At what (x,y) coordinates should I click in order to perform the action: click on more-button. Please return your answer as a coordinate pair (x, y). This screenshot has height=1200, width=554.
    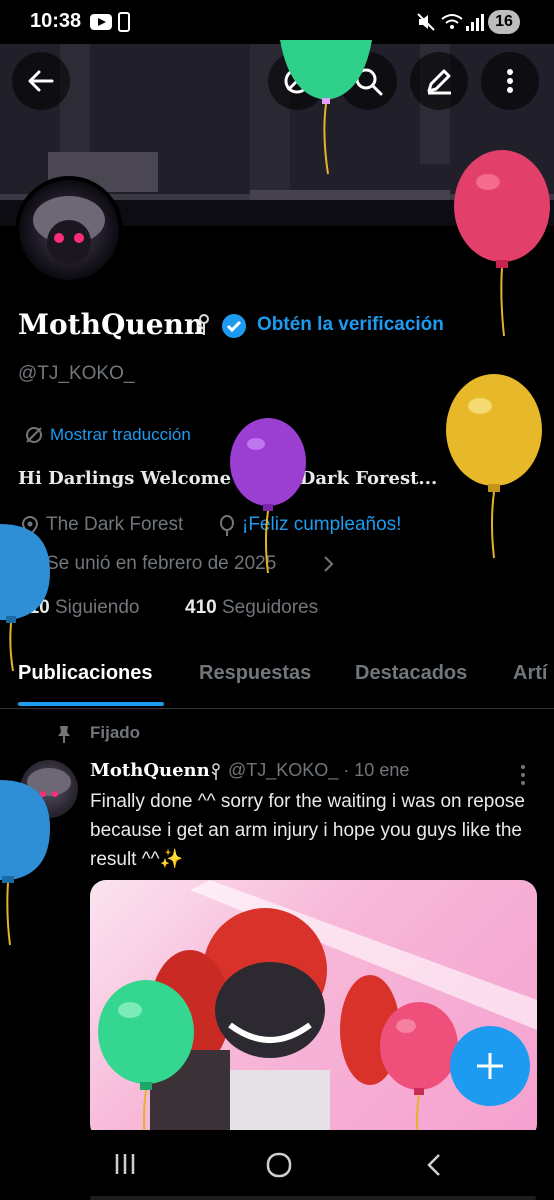
    Looking at the image, I should click on (510, 81).